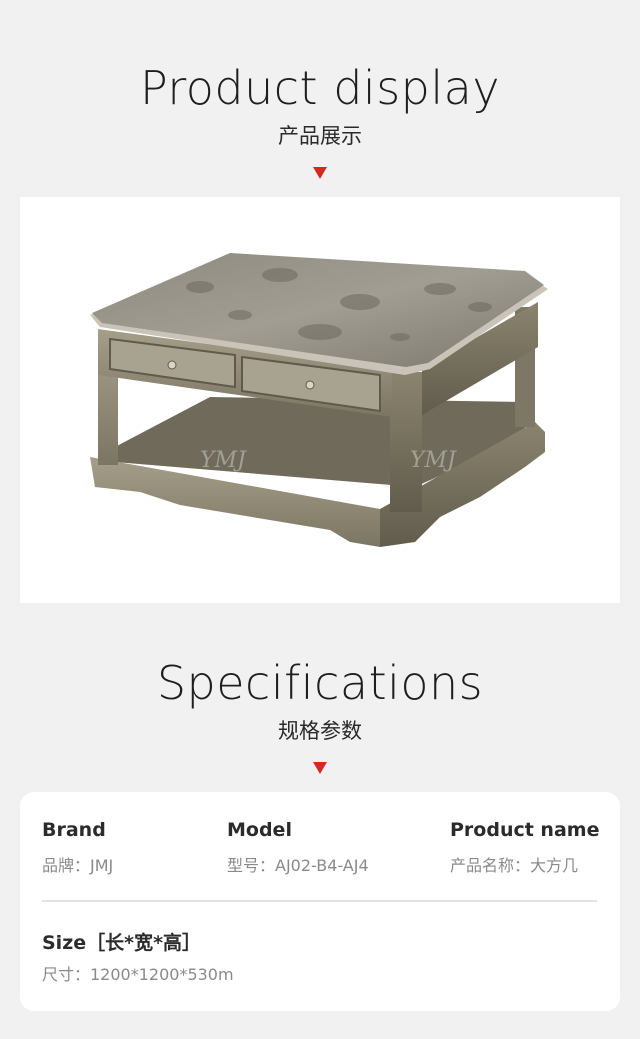  What do you see at coordinates (525, 830) in the screenshot?
I see `product-name-label: Product name` at bounding box center [525, 830].